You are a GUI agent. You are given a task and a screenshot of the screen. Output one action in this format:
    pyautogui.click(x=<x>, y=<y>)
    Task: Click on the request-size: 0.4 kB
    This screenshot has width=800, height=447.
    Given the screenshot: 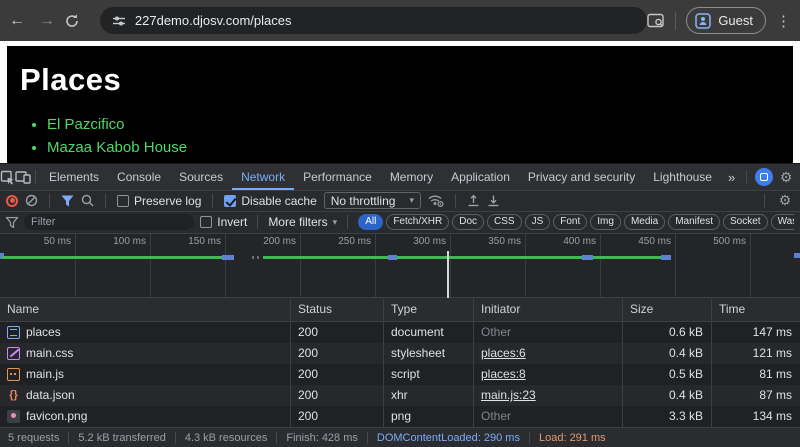 What is the action you would take?
    pyautogui.click(x=666, y=354)
    